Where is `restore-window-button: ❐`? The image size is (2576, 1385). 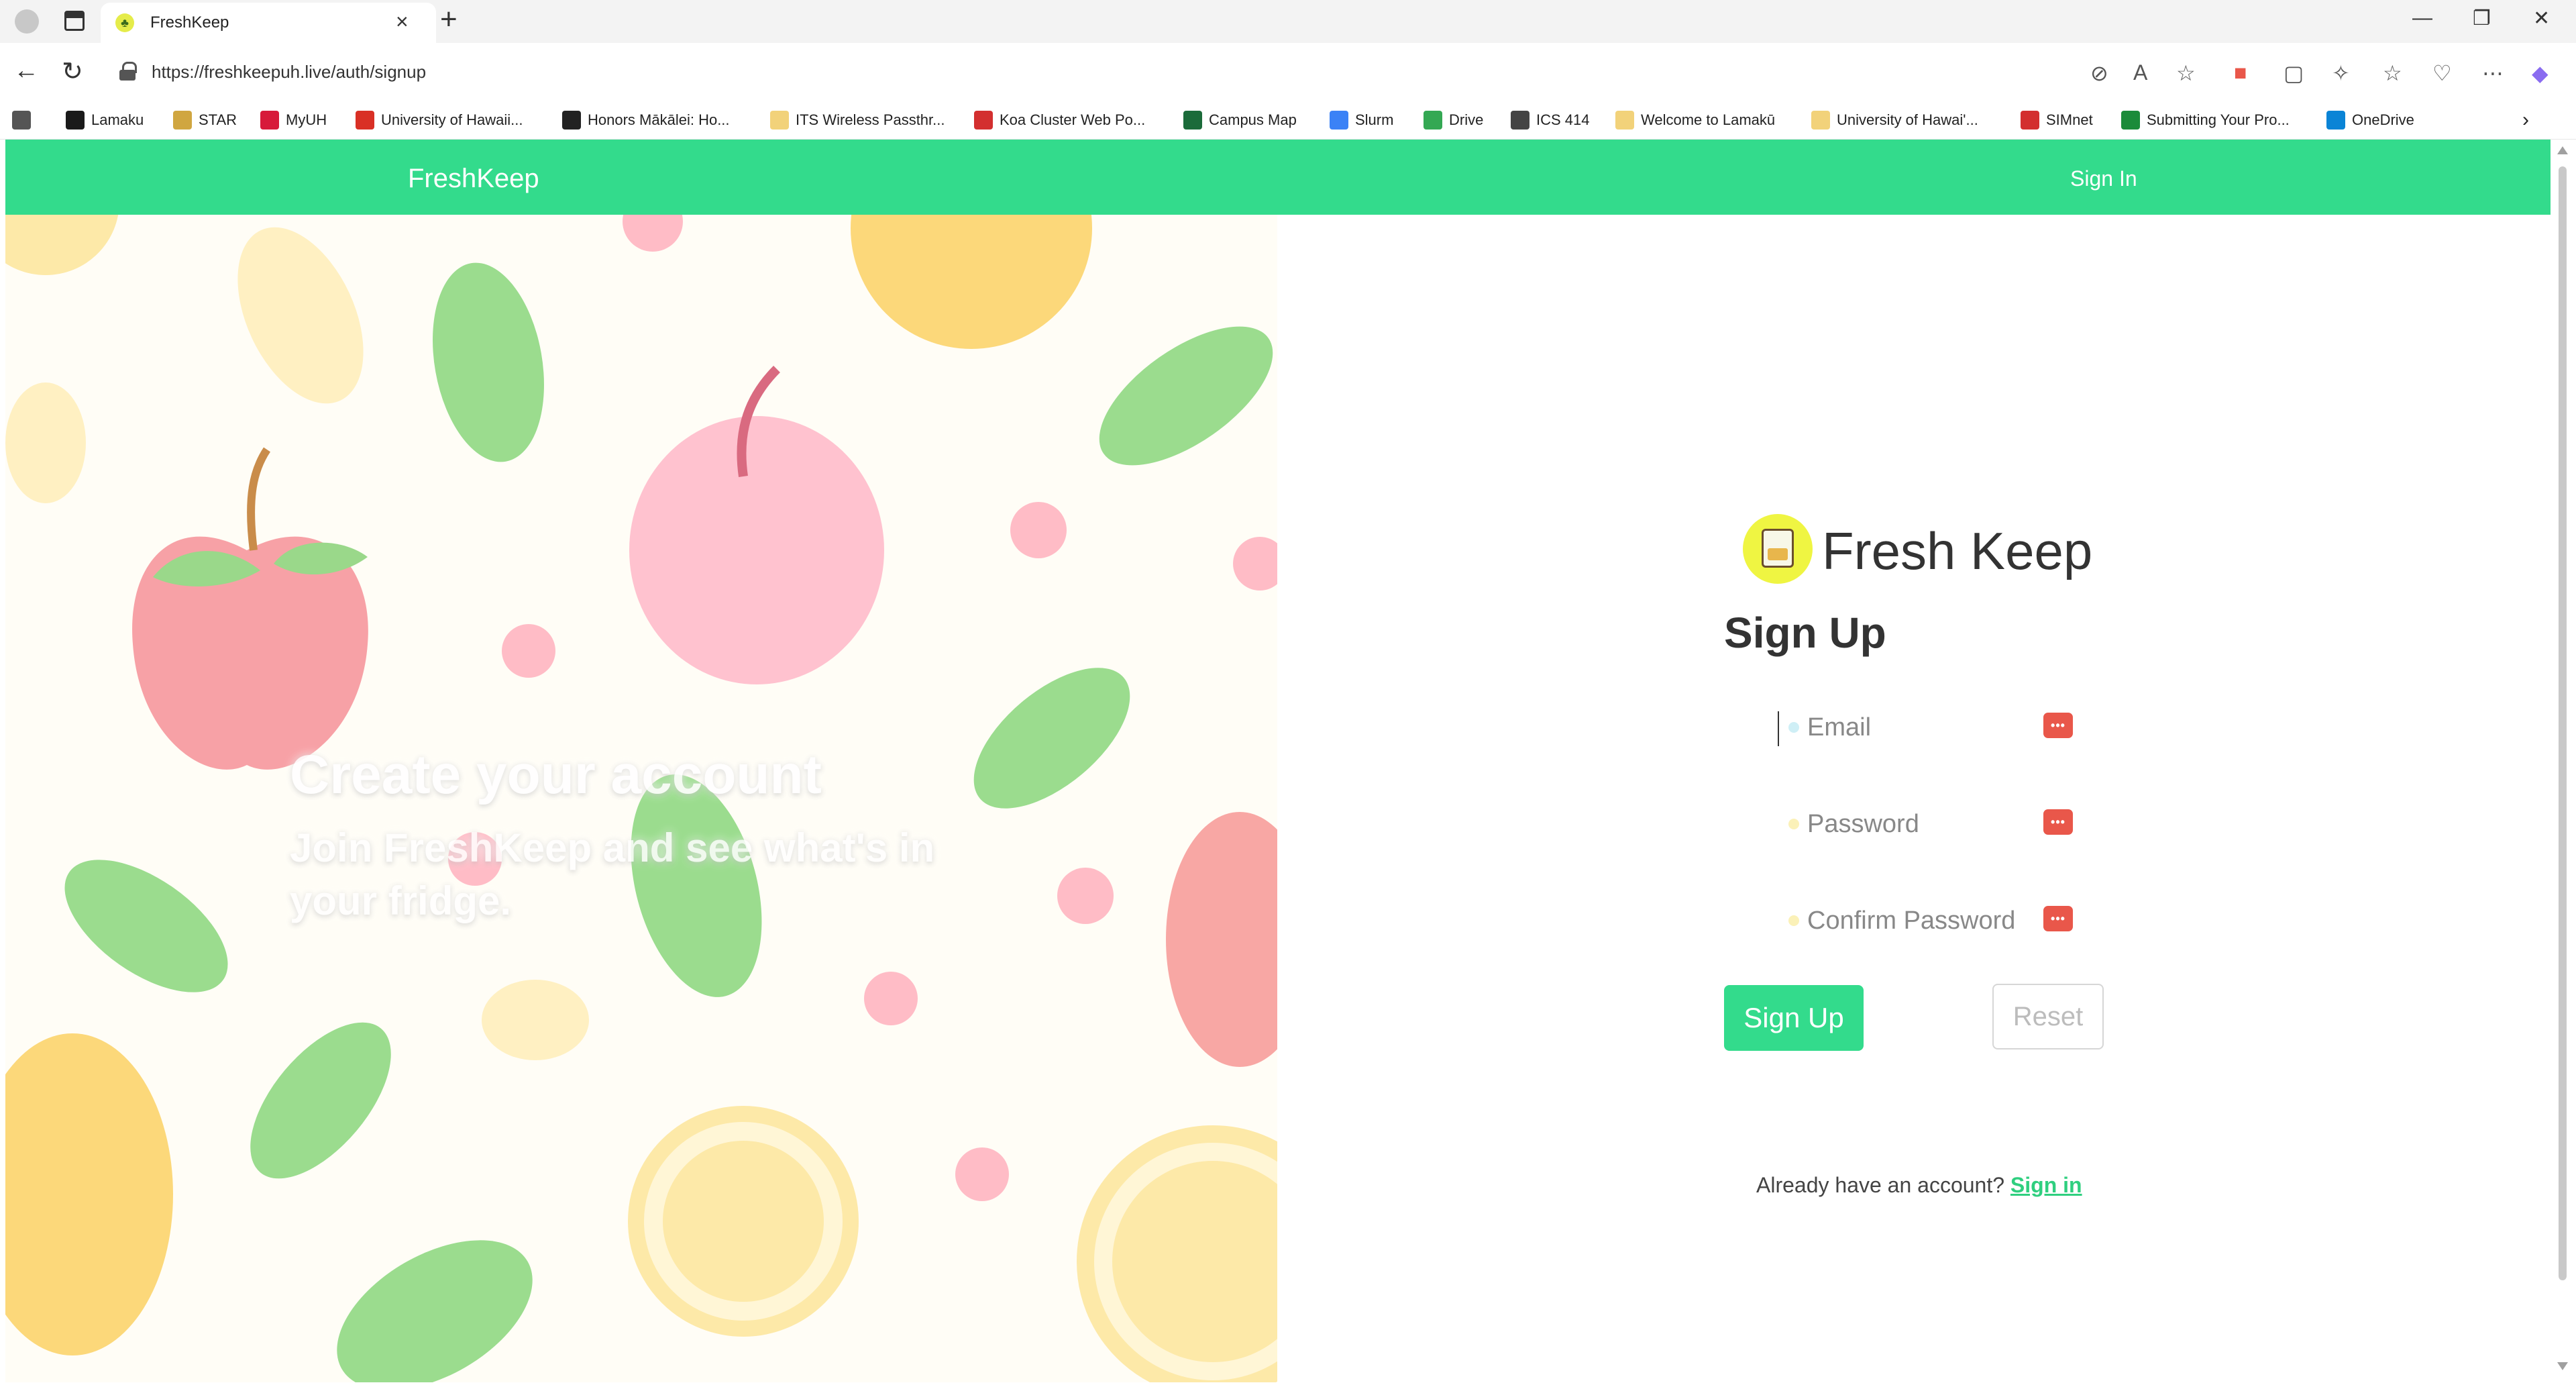 restore-window-button: ❐ is located at coordinates (2482, 18).